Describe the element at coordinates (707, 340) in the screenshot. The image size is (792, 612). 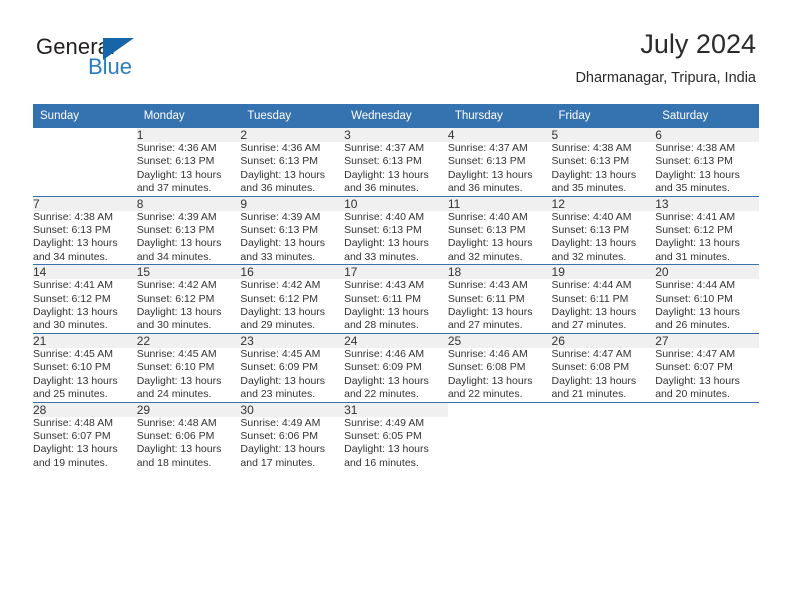
I see `calendar-day-number: 27` at that location.